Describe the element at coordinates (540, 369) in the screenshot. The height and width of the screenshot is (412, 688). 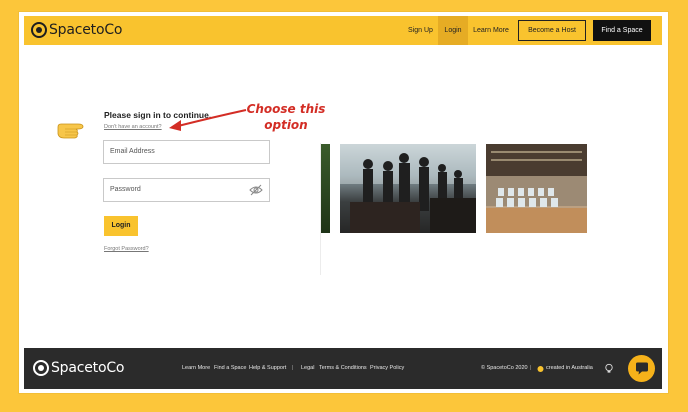
I see `australia-flag-icon` at that location.